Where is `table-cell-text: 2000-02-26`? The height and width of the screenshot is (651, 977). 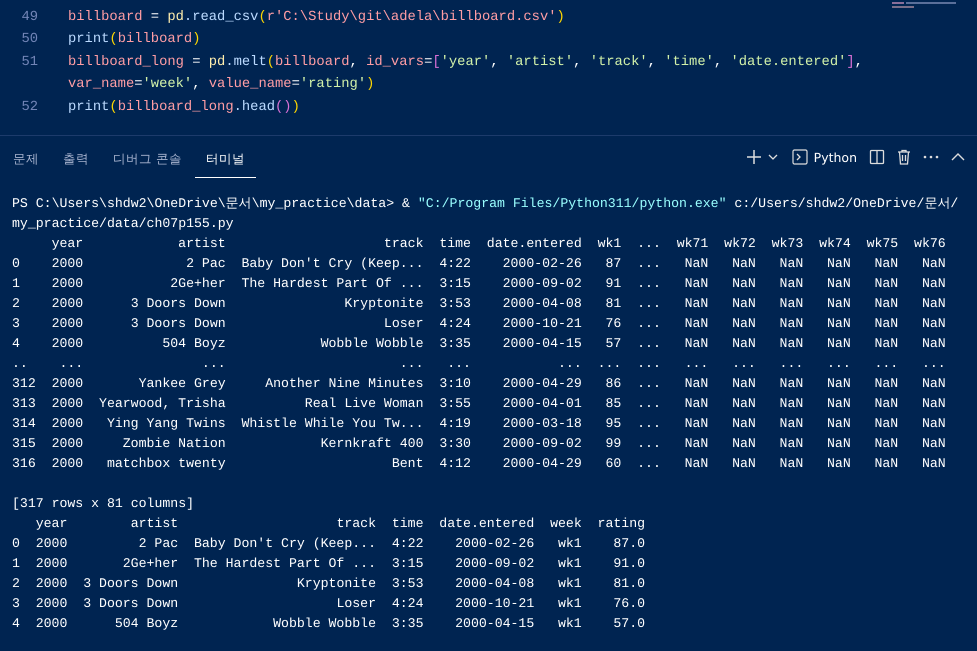
table-cell-text: 2000-02-26 is located at coordinates (494, 544).